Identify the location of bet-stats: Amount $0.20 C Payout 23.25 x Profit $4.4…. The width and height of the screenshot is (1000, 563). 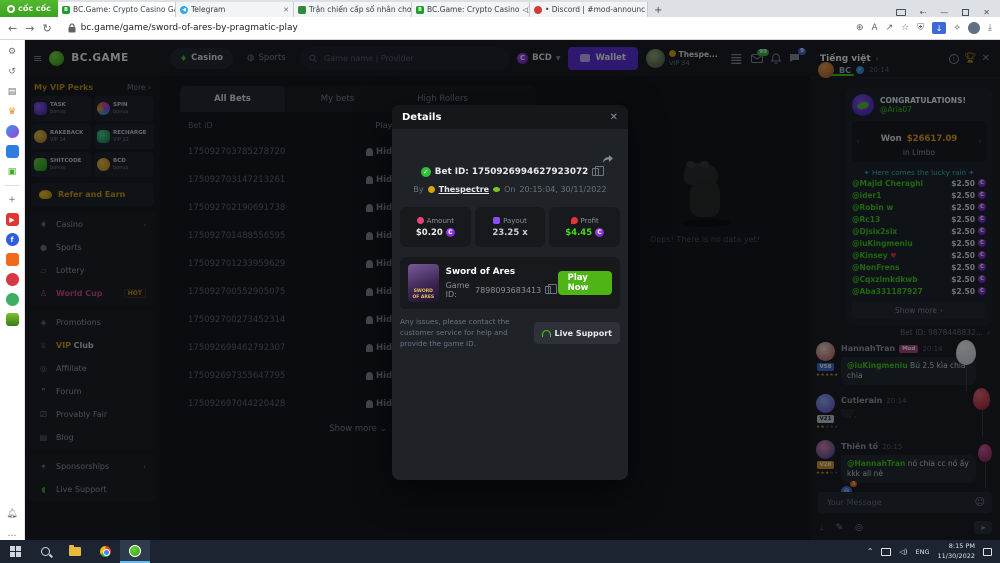
(510, 227).